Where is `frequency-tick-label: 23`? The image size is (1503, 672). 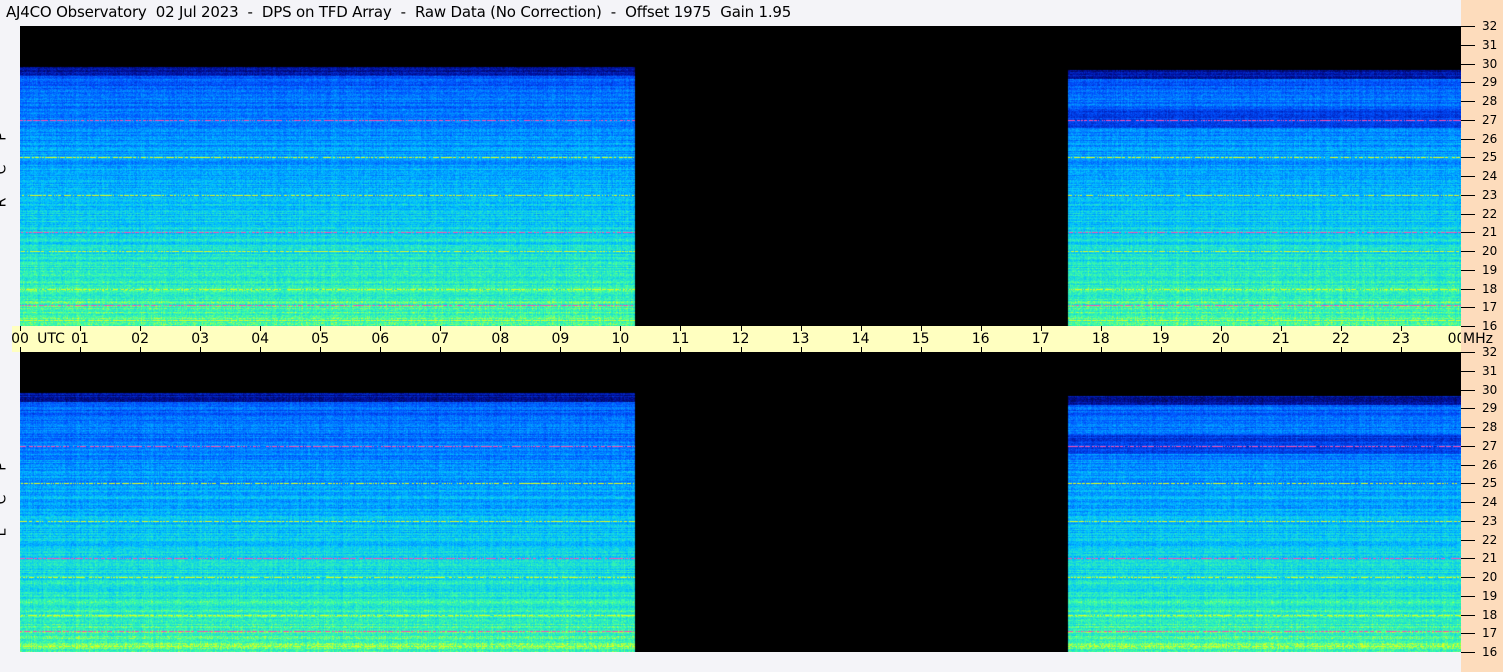
frequency-tick-label: 23 is located at coordinates (1490, 520).